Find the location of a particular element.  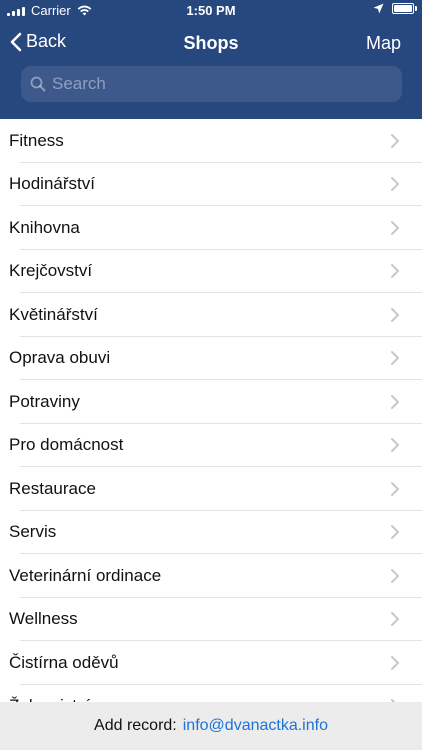

map-button: Map is located at coordinates (383, 43).